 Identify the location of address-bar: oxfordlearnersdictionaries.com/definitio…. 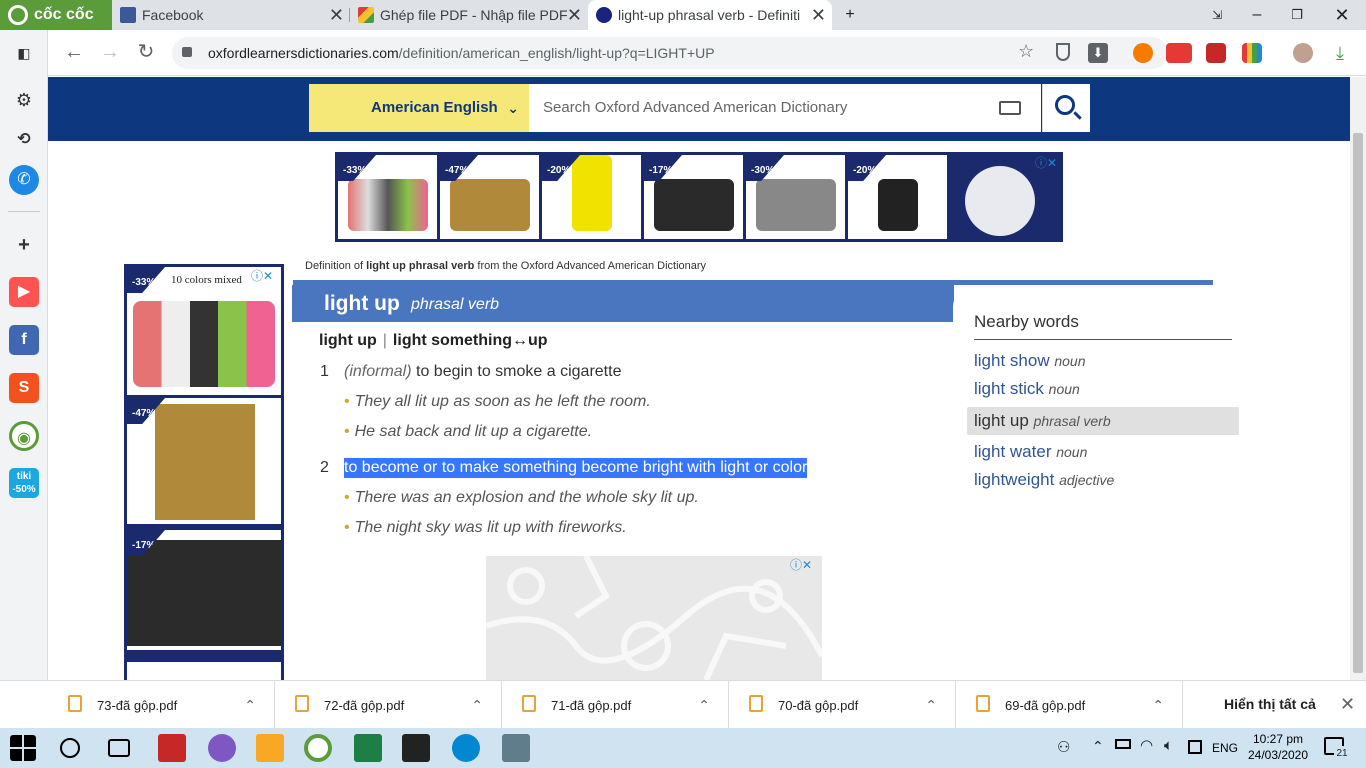
(670, 53).